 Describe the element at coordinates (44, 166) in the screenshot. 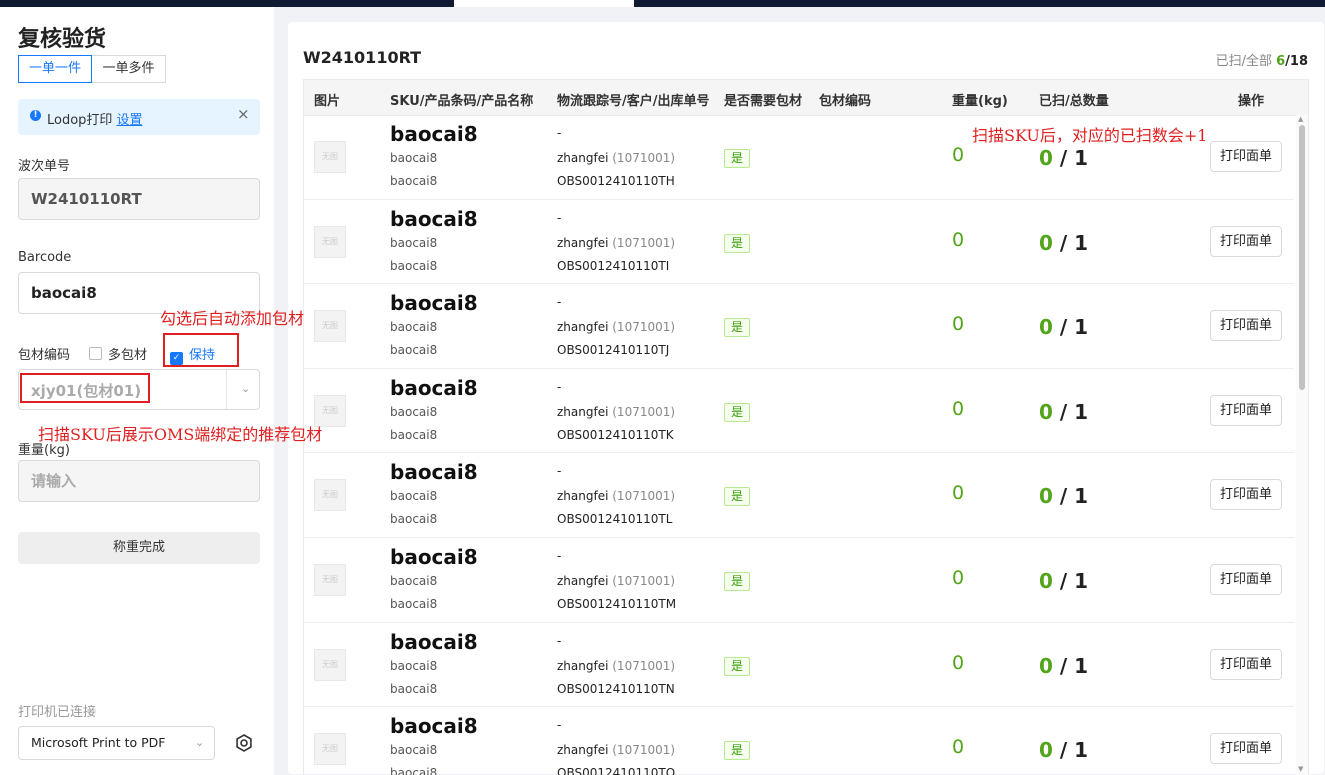

I see `wave-label: 波次单号` at that location.